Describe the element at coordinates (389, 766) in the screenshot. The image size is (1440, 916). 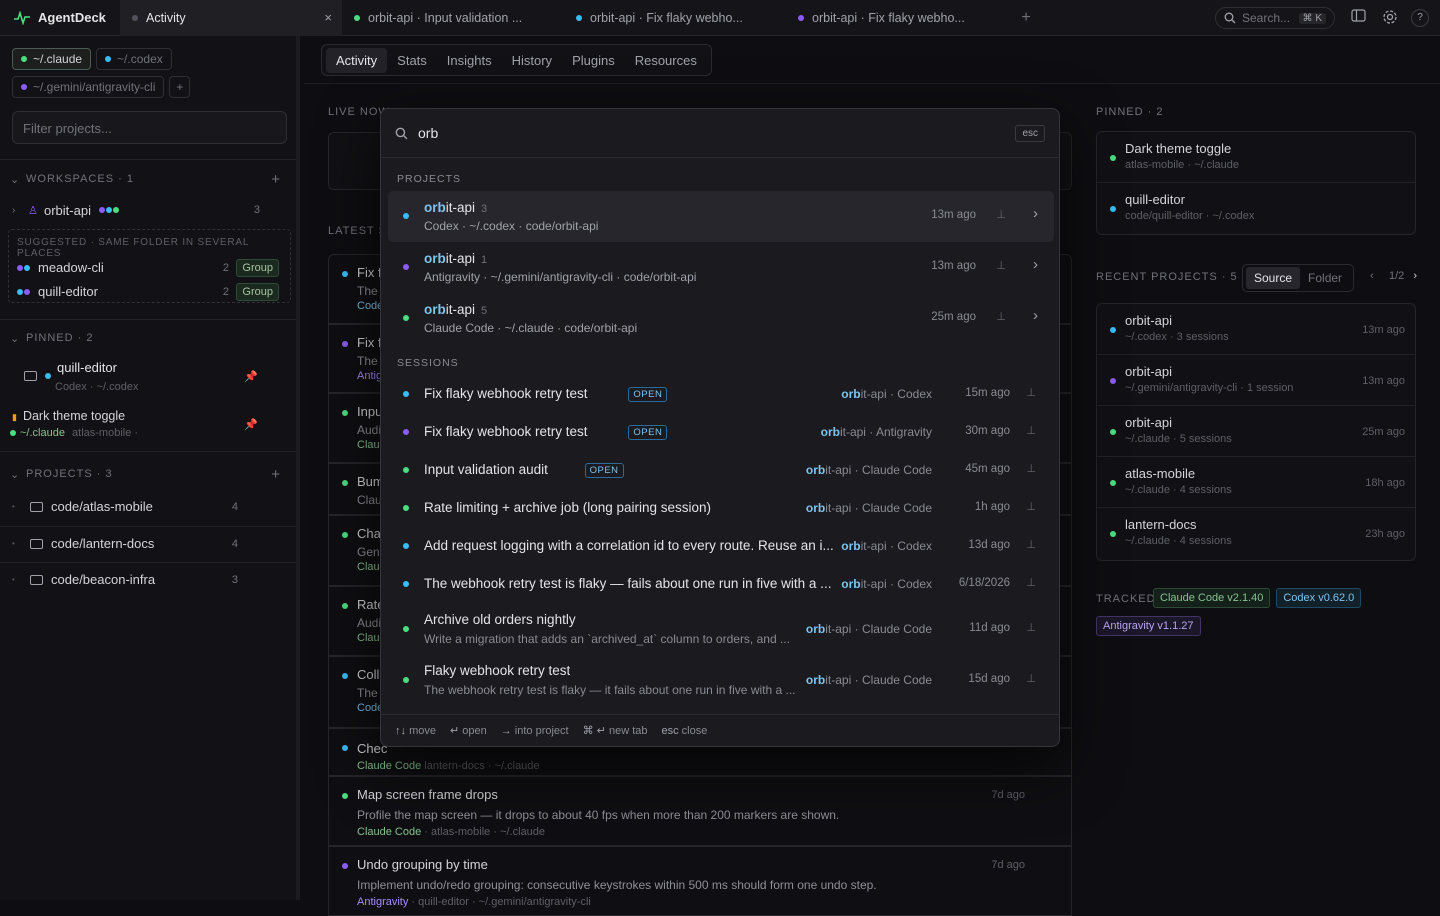
I see `feed-agent: Claude Code` at that location.